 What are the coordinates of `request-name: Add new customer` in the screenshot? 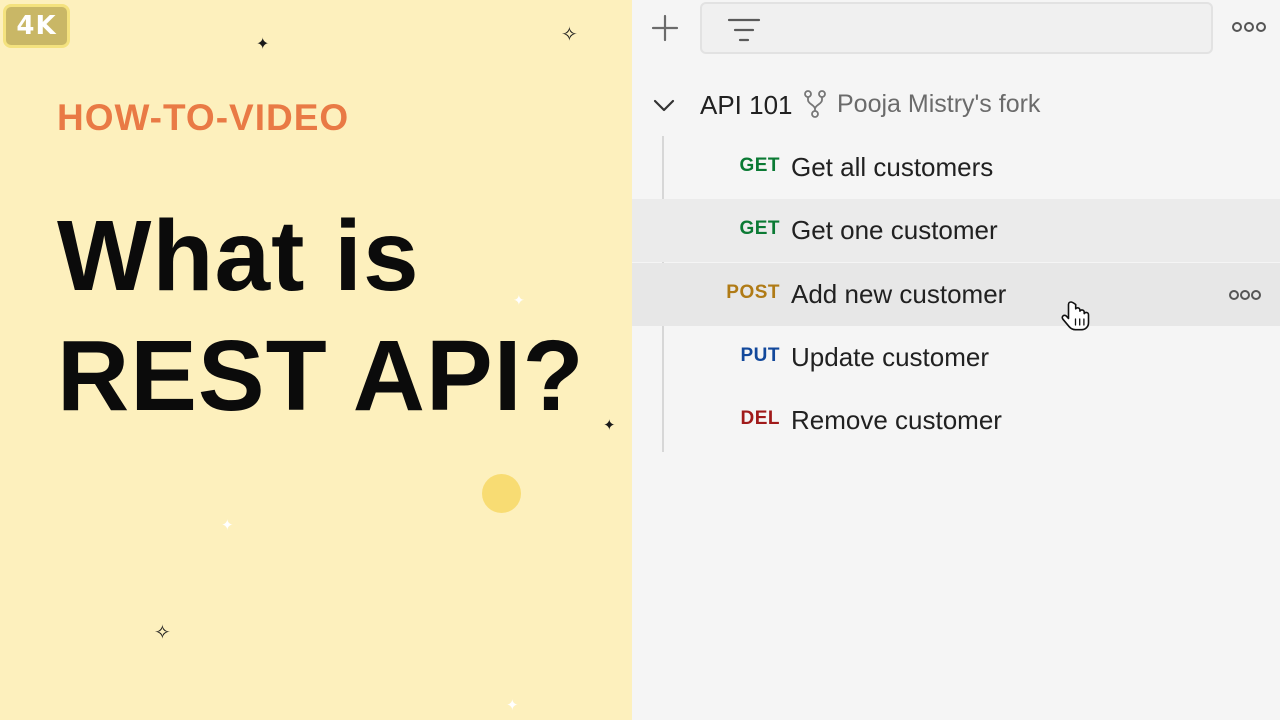 It's located at (899, 294).